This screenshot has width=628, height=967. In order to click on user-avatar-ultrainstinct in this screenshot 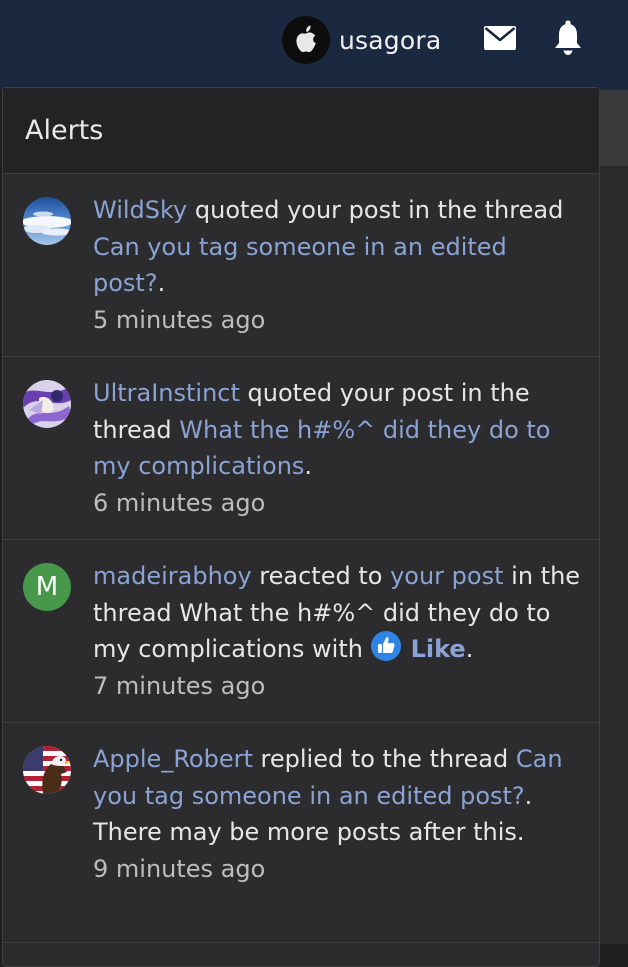, I will do `click(47, 404)`.